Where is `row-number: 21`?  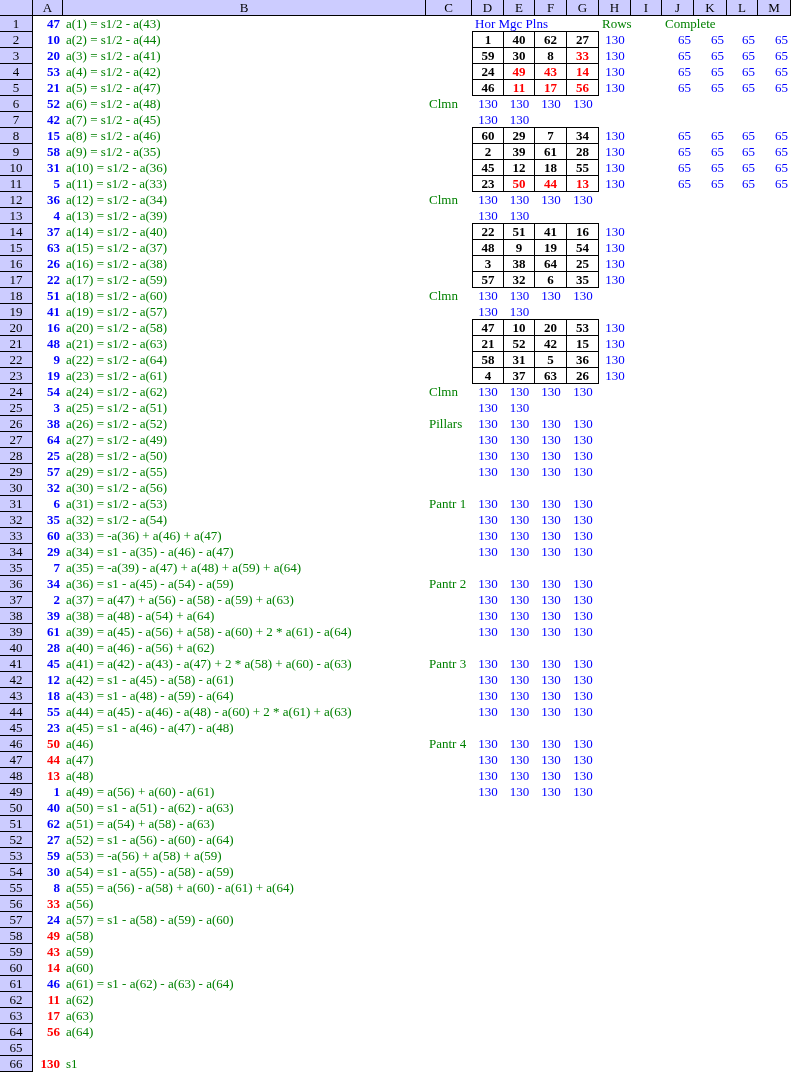
row-number: 21 is located at coordinates (16, 344).